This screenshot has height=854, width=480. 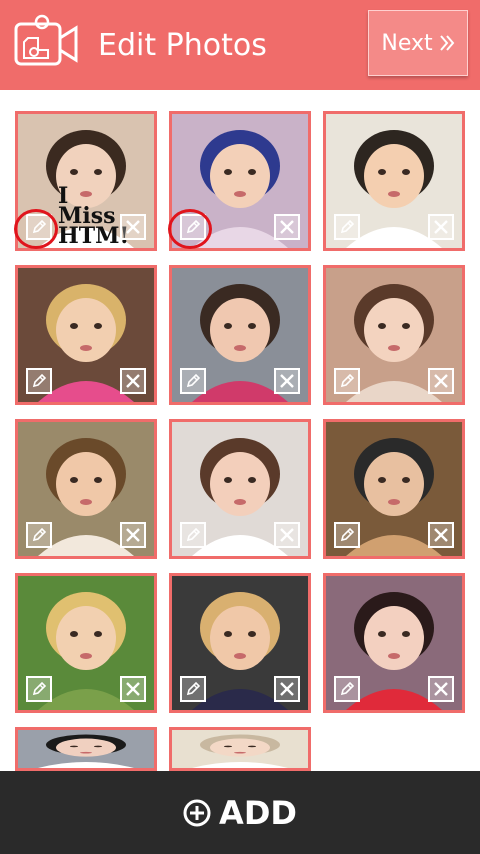 I want to click on photo-tile: I Miss HTM!, so click(x=86, y=181).